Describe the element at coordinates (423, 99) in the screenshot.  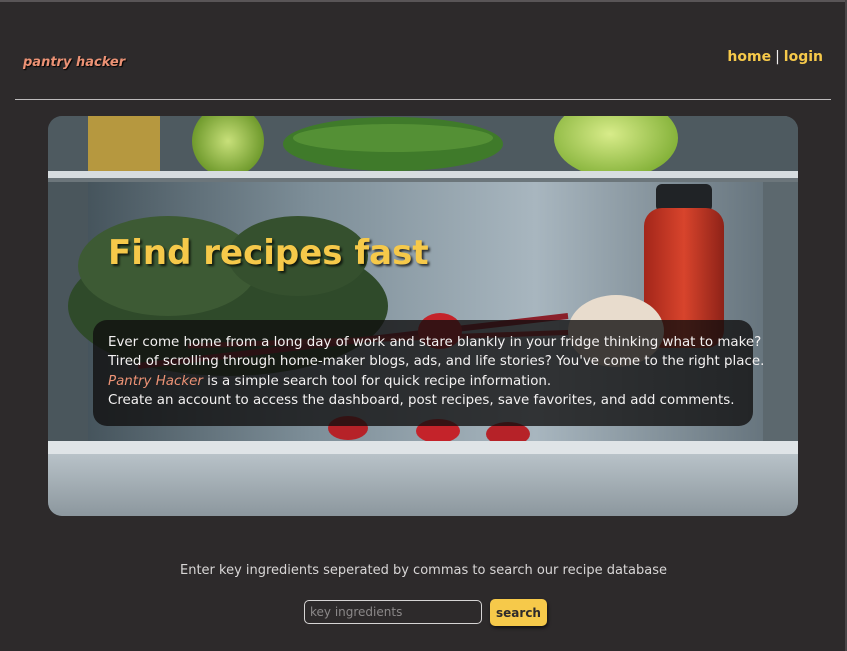
I see `header-divider` at that location.